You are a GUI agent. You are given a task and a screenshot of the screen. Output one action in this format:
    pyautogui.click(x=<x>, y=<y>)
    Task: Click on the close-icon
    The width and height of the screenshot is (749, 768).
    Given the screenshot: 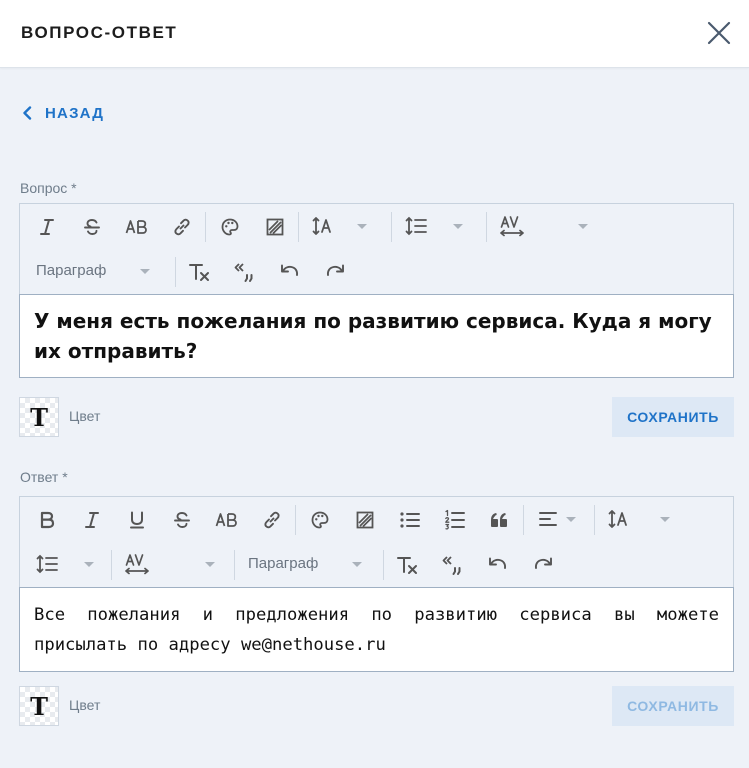 What is the action you would take?
    pyautogui.click(x=719, y=33)
    